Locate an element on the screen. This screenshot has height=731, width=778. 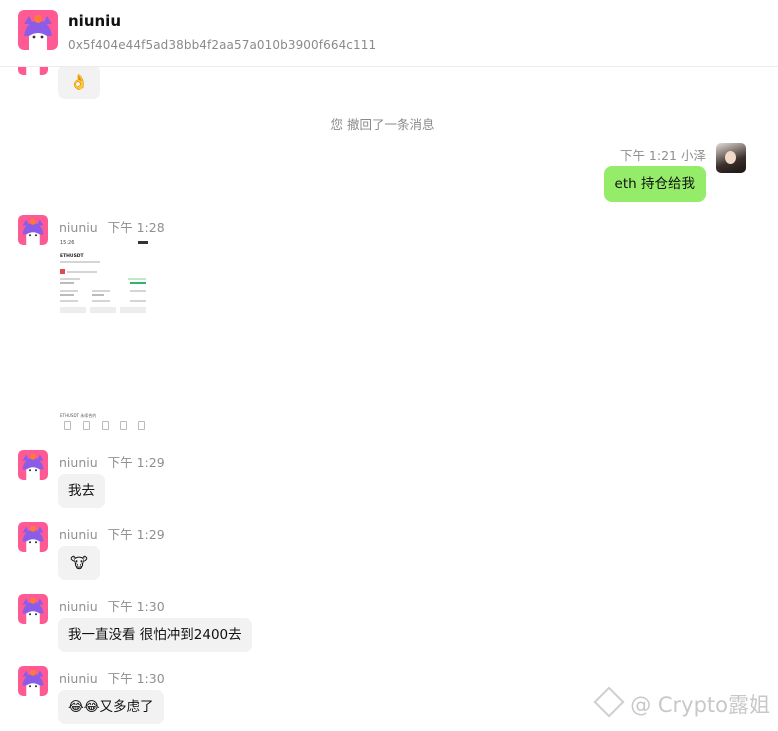
message-bubble: 🐮 is located at coordinates (79, 563).